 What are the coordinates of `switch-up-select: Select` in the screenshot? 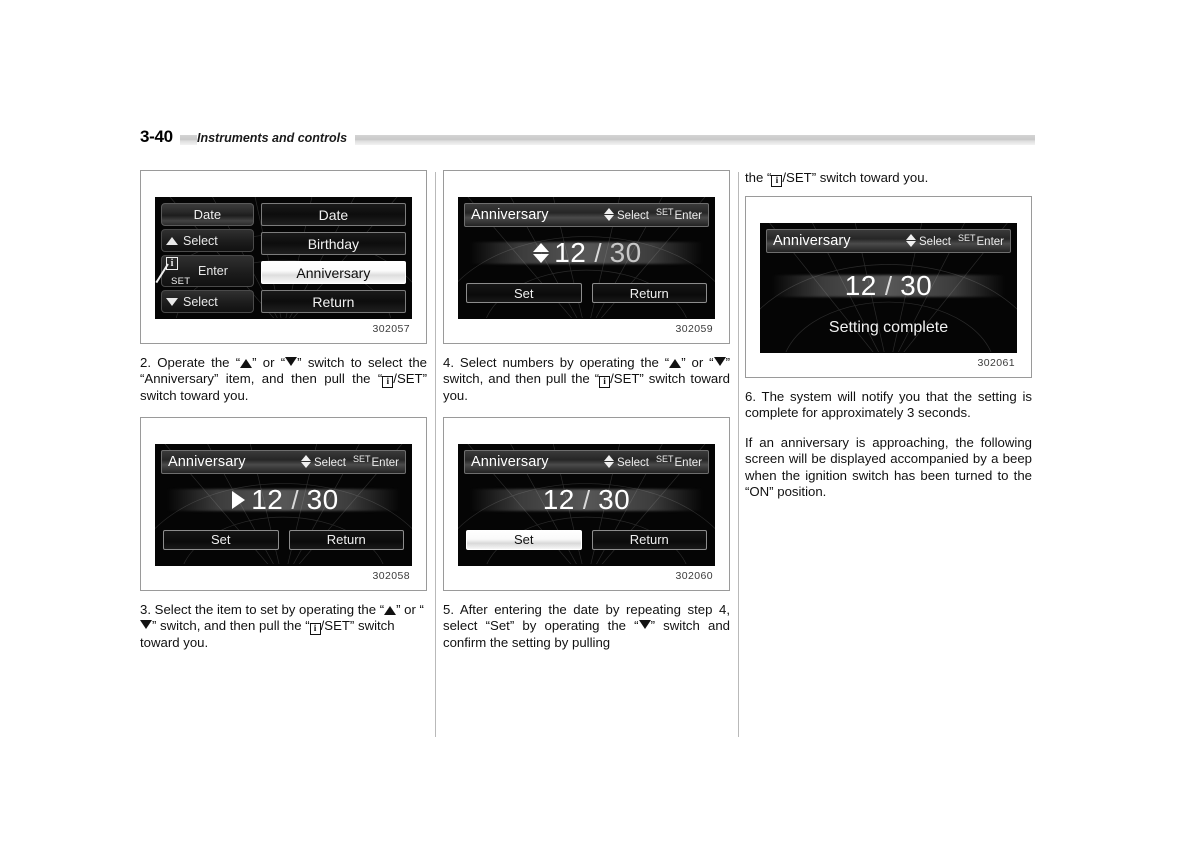 It's located at (207, 240).